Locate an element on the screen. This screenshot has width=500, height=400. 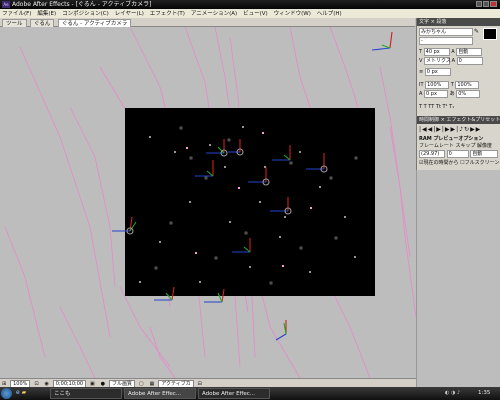
fill-color-swatch is located at coordinates (490, 34).